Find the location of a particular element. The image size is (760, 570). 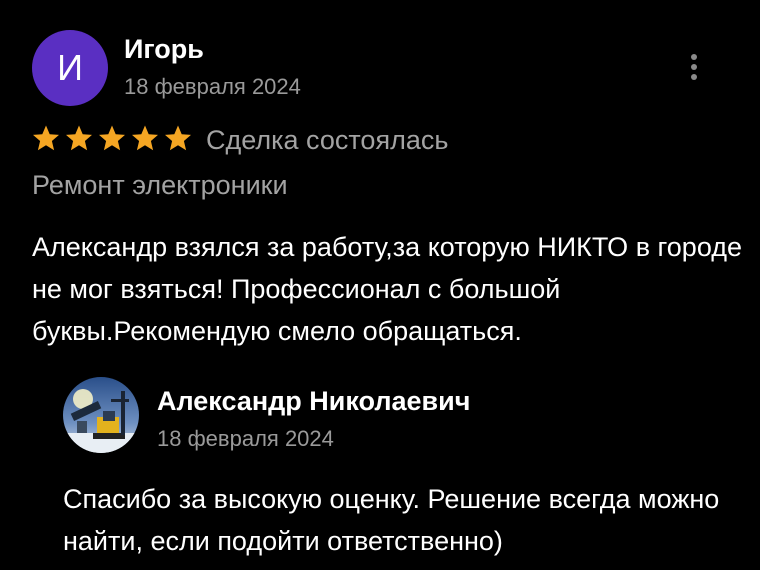

rating-stars is located at coordinates (112, 138).